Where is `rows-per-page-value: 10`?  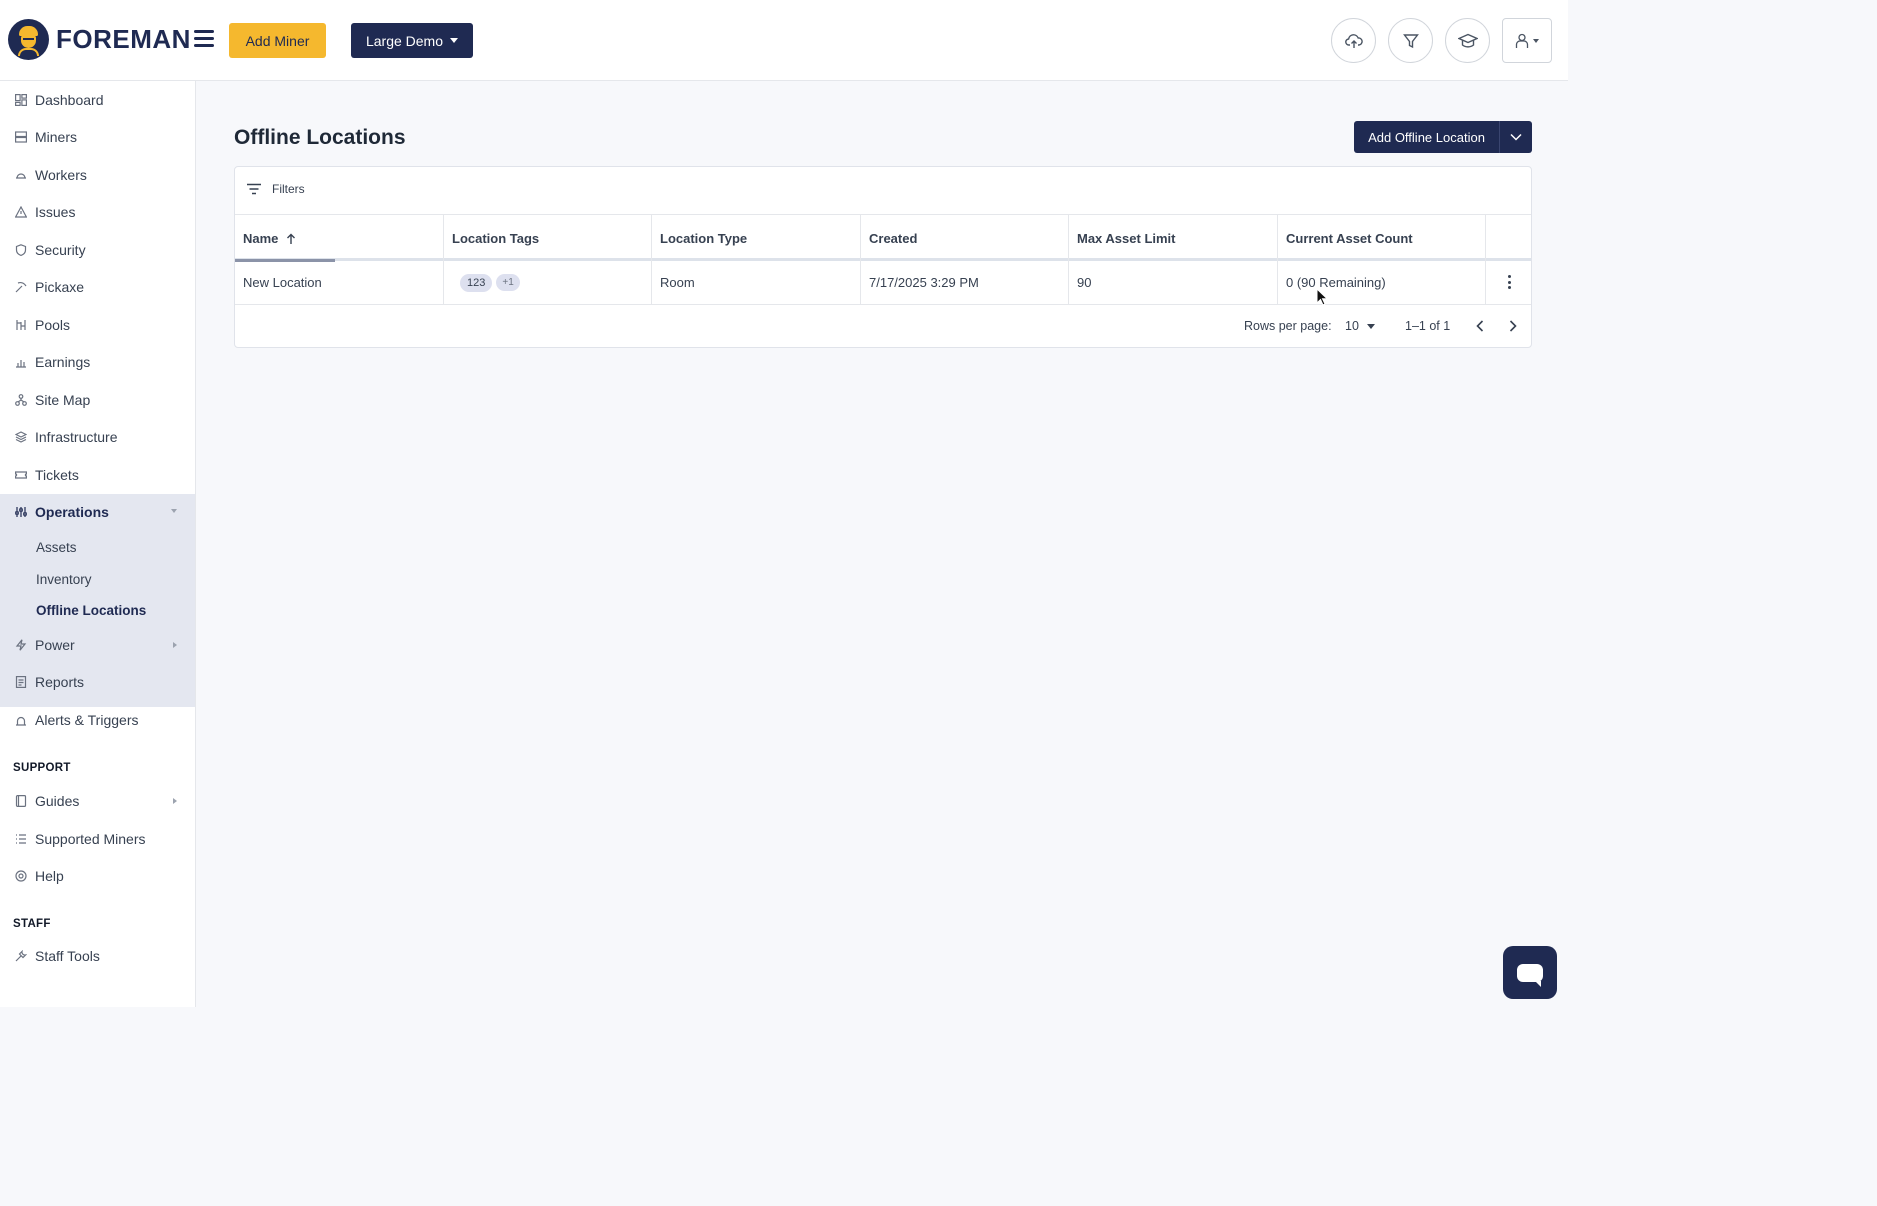 rows-per-page-value: 10 is located at coordinates (1352, 326).